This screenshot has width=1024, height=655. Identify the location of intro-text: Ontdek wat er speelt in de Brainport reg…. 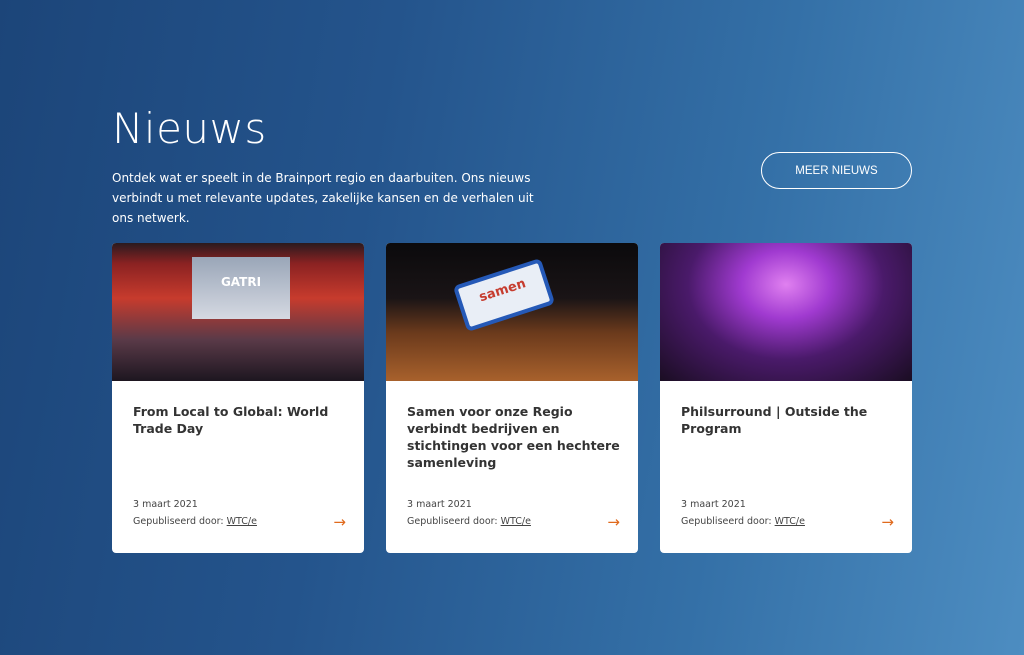
(323, 198).